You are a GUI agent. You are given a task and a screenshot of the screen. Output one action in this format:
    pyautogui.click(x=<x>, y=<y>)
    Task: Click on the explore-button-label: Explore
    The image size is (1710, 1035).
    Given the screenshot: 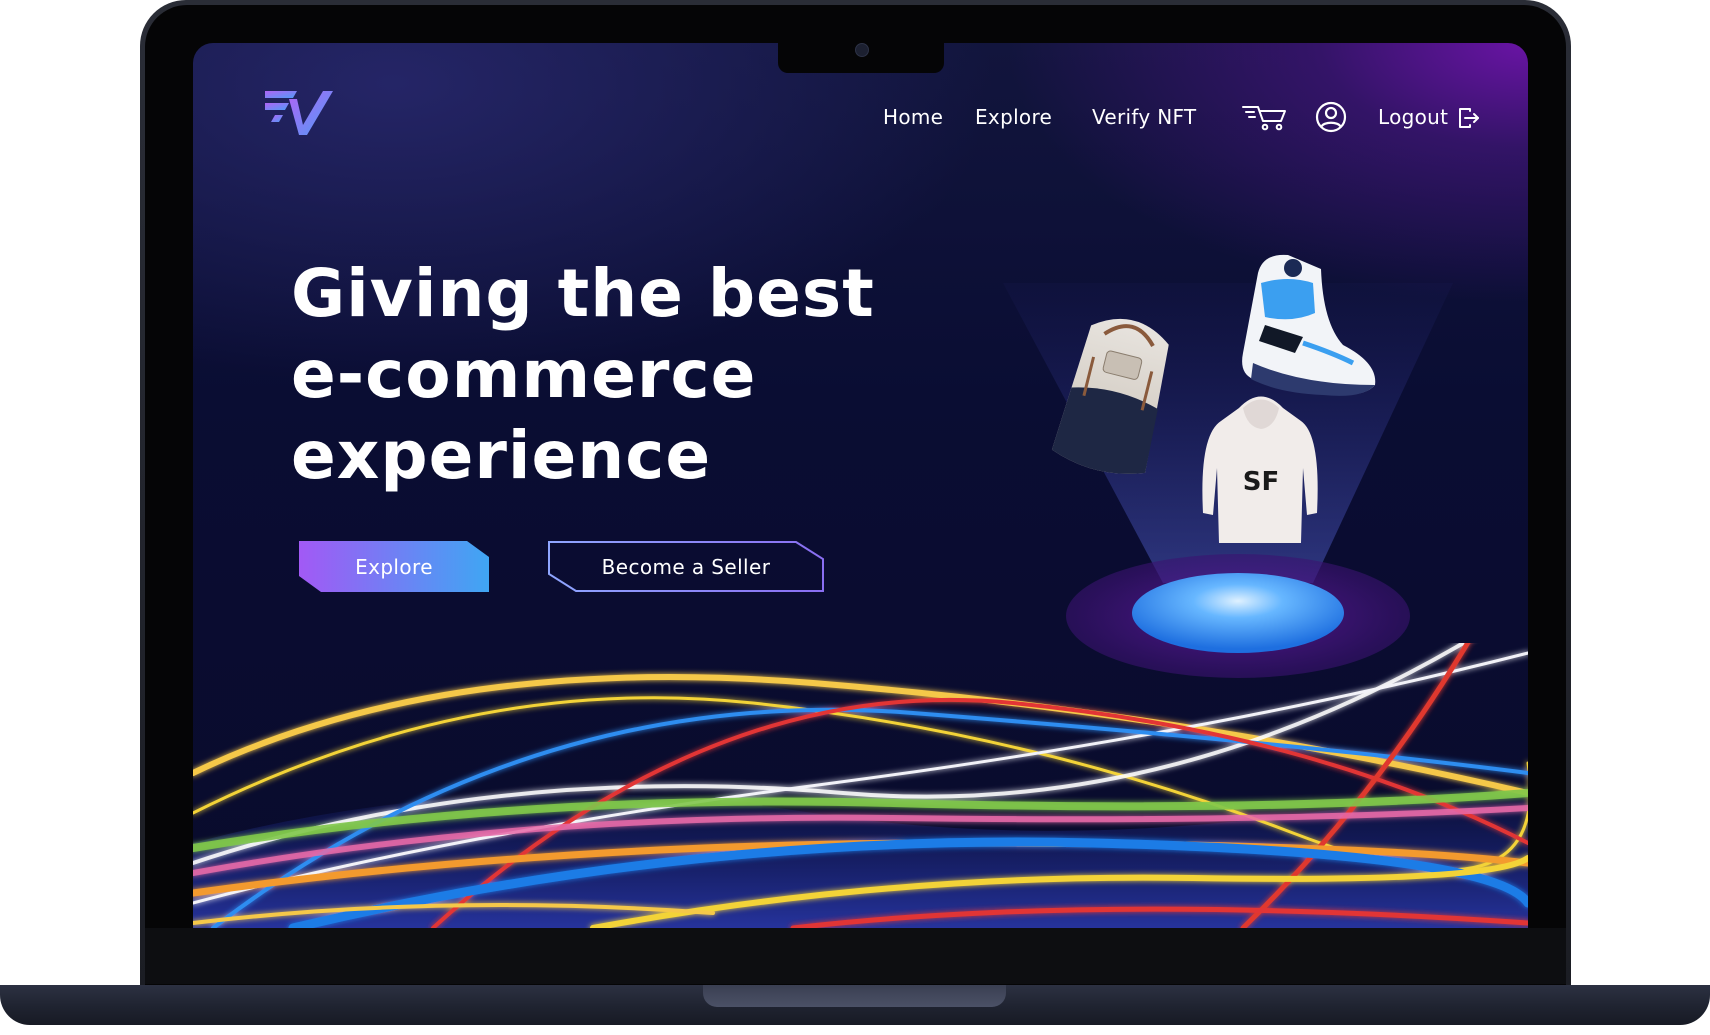 What is the action you would take?
    pyautogui.click(x=394, y=566)
    